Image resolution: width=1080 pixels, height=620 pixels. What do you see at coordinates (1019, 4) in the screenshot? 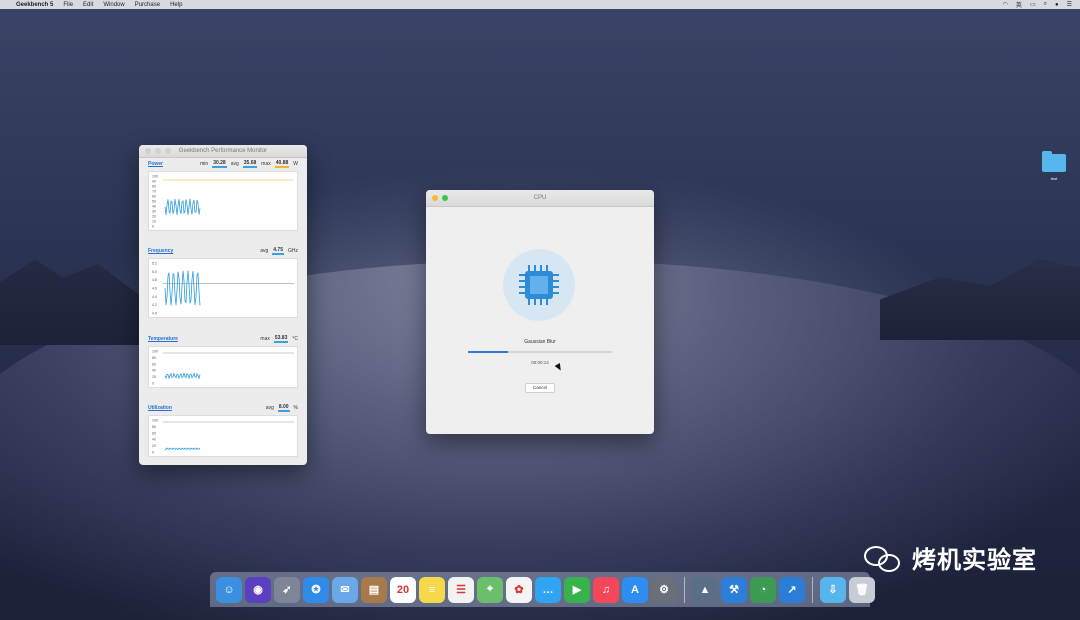
I see `input-source-indicator: 英` at bounding box center [1019, 4].